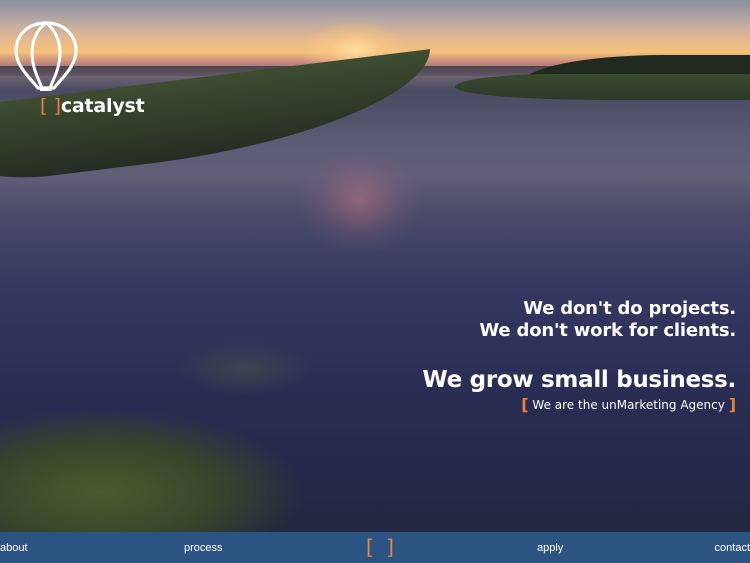 The height and width of the screenshot is (563, 750). Describe the element at coordinates (602, 87) in the screenshot. I see `shore-right` at that location.